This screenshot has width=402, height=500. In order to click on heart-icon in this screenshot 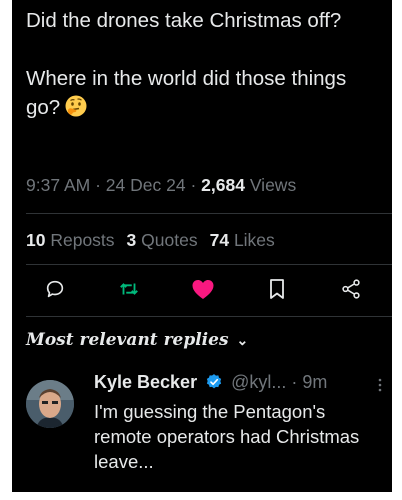, I will do `click(203, 291)`.